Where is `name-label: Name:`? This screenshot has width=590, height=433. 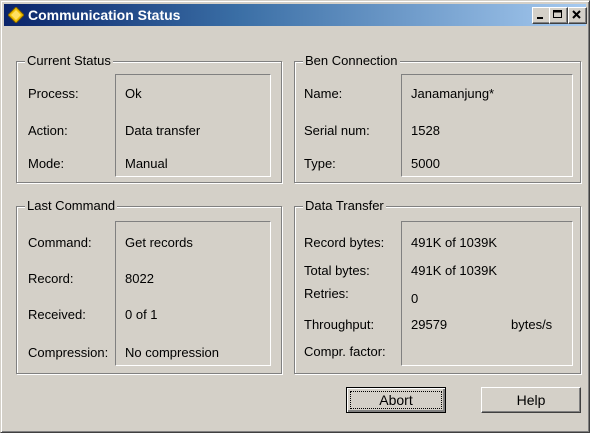
name-label: Name: is located at coordinates (323, 93).